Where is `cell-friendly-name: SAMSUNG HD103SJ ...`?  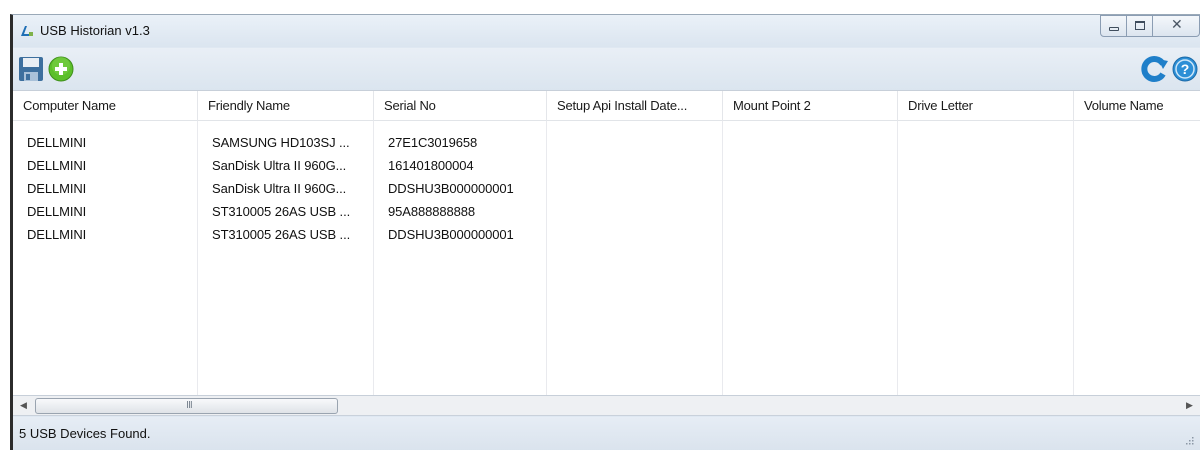 cell-friendly-name: SAMSUNG HD103SJ ... is located at coordinates (281, 142).